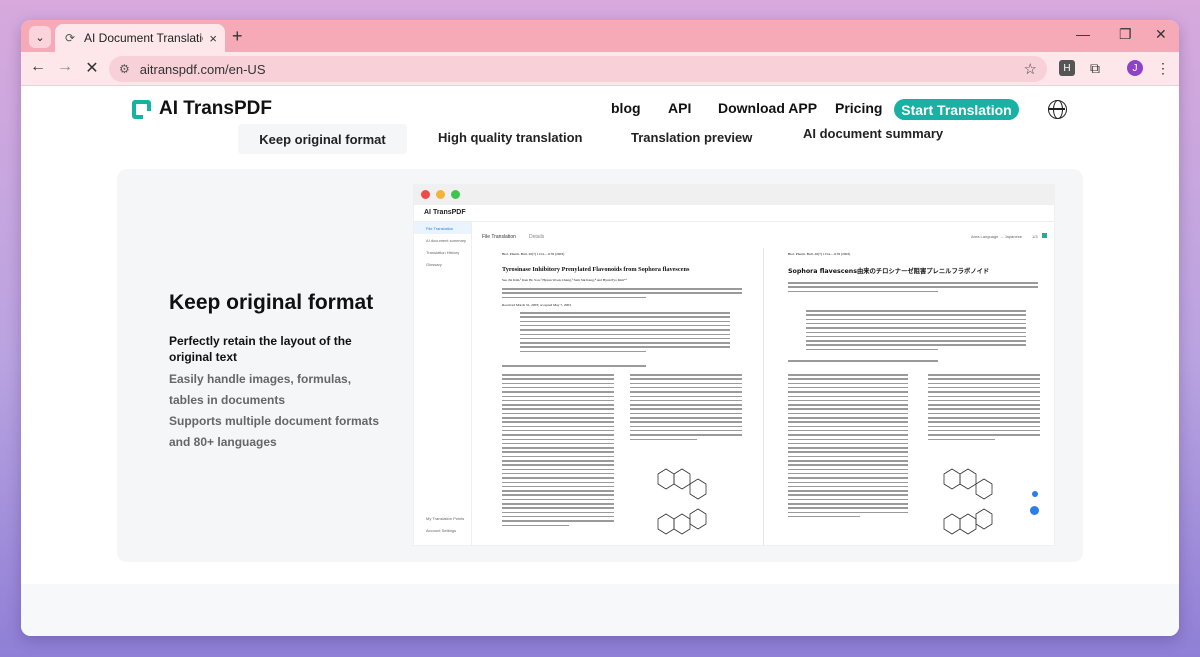 Image resolution: width=1200 pixels, height=657 pixels. Describe the element at coordinates (1030, 69) in the screenshot. I see `bookmark-star-icon: ☆` at that location.